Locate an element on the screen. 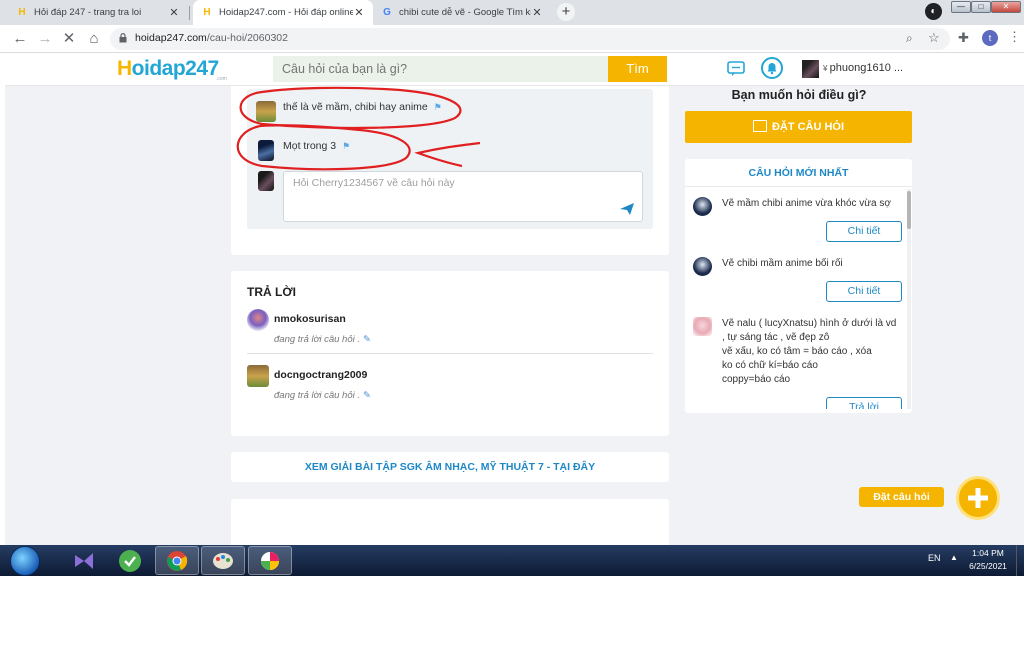  search-button: Tìm is located at coordinates (637, 69).